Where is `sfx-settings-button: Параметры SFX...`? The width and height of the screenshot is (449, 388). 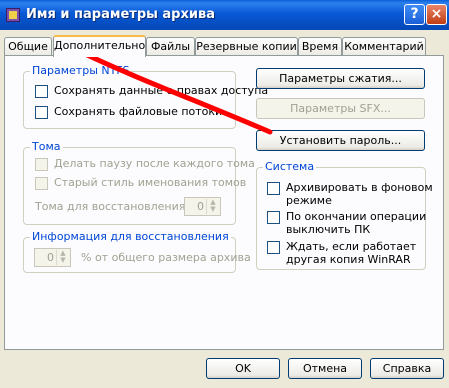 sfx-settings-button: Параметры SFX... is located at coordinates (340, 108).